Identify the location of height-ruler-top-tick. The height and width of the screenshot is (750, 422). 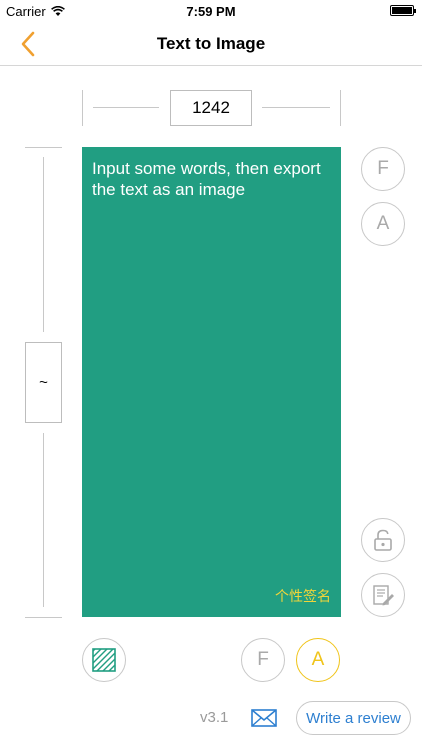
(43, 147).